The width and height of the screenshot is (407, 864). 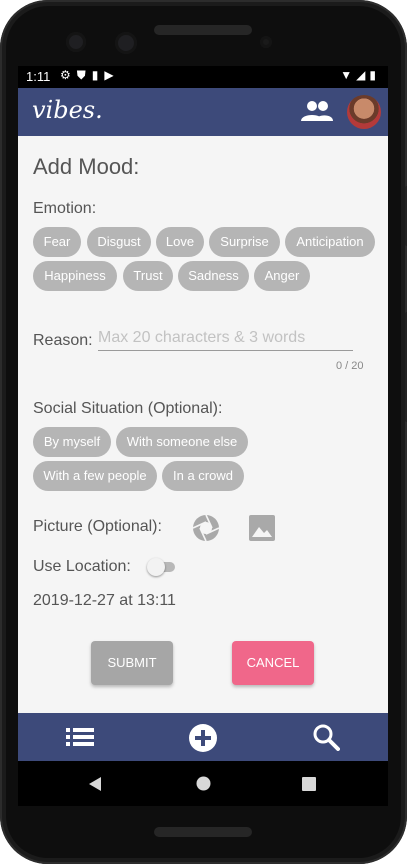 I want to click on reason-input, so click(x=225, y=338).